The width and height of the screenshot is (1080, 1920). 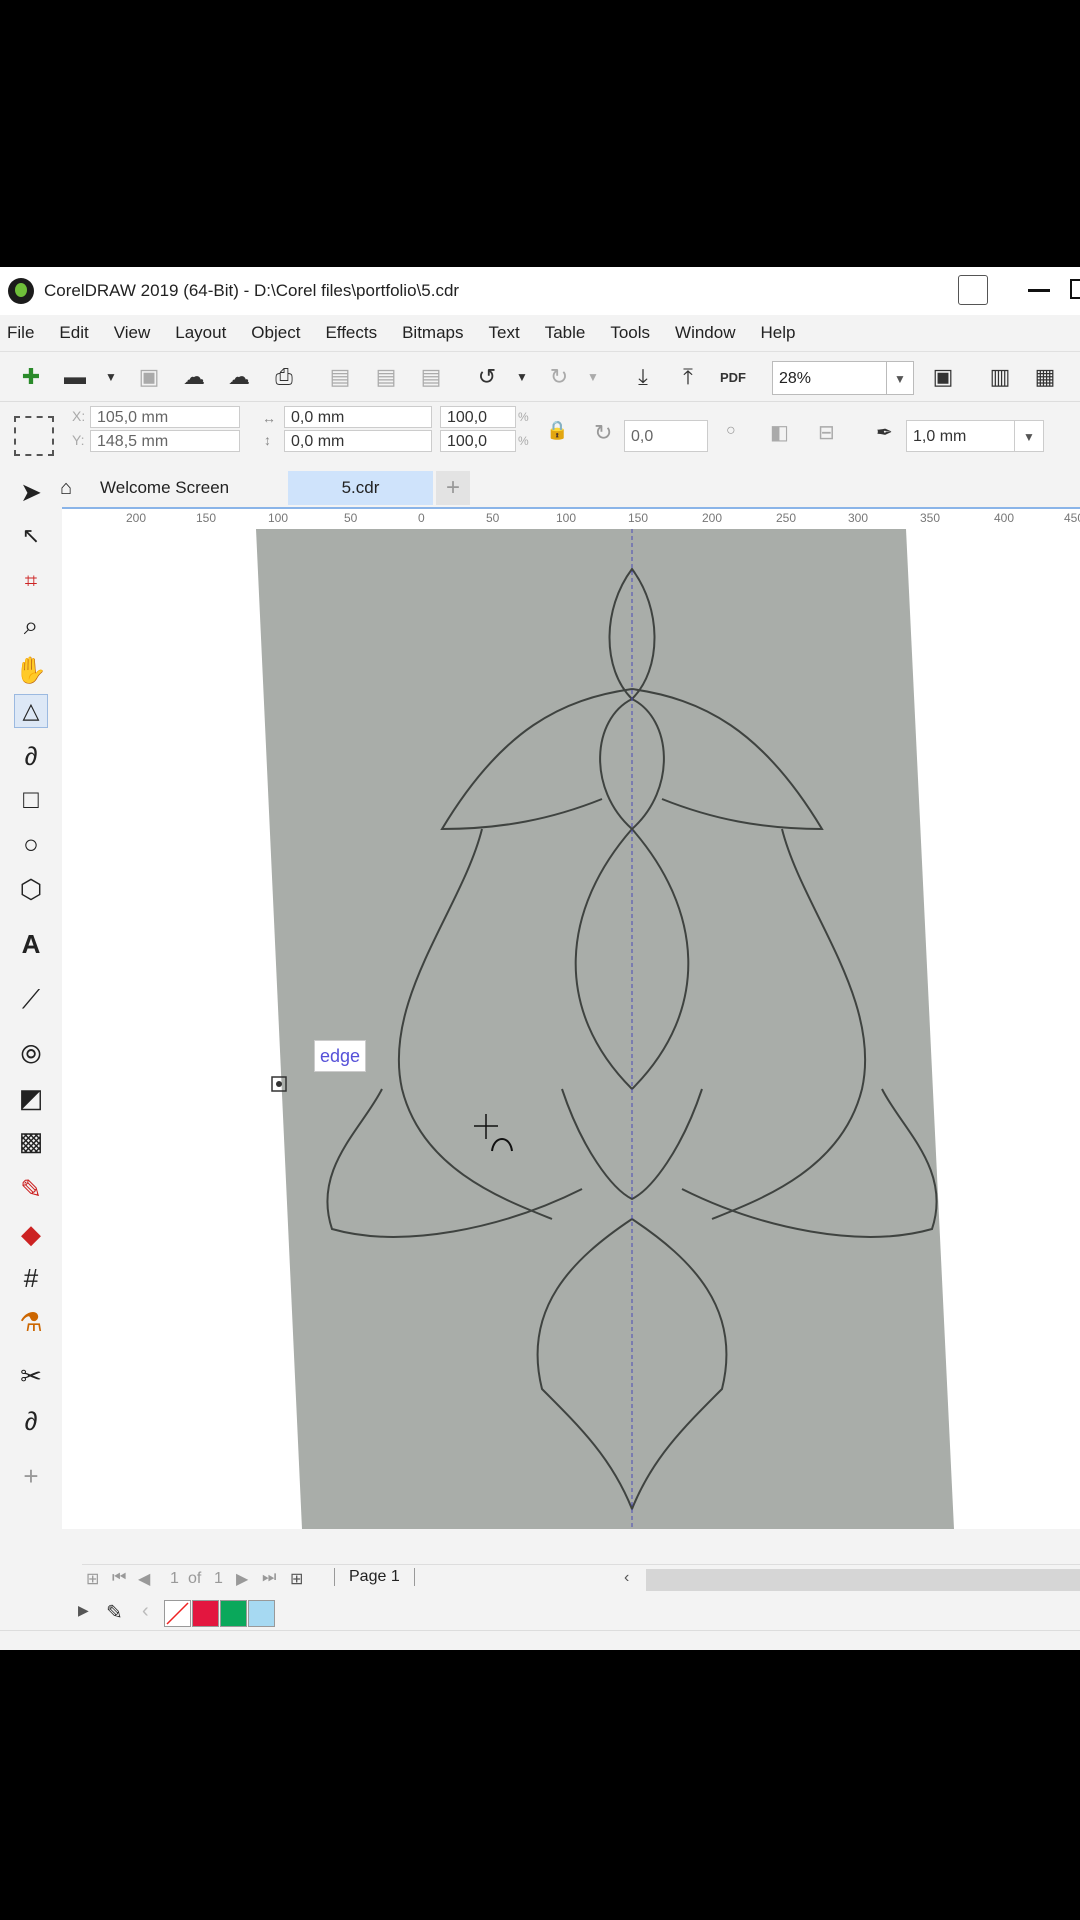 I want to click on add-page-after-icon: ⊞, so click(x=296, y=1579).